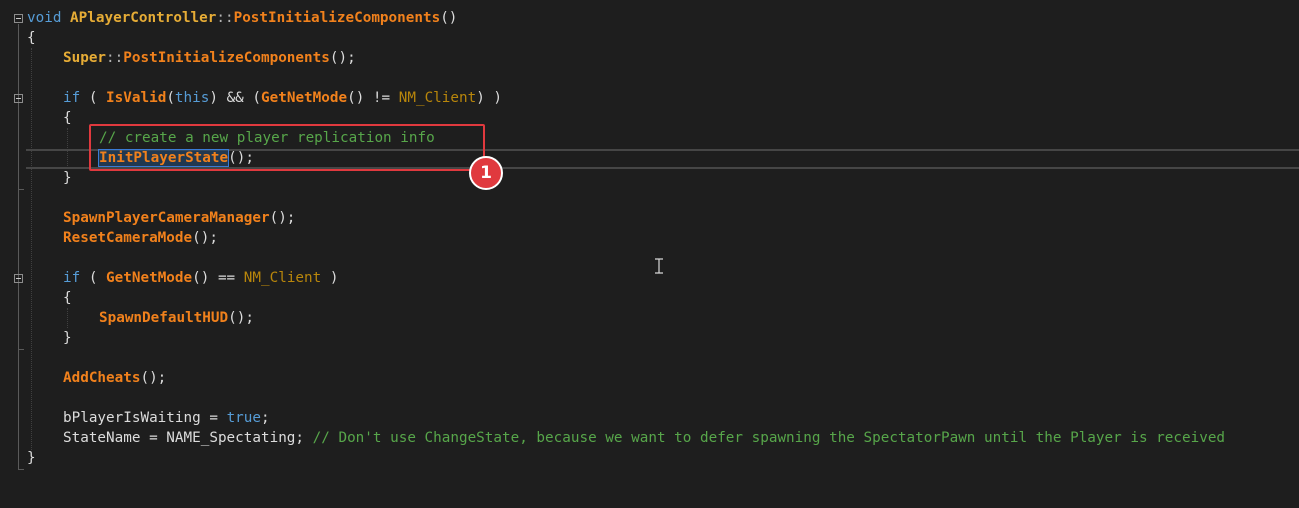 Image resolution: width=1299 pixels, height=508 pixels. I want to click on function-call: SpawnPlayerCameraManager, so click(166, 218).